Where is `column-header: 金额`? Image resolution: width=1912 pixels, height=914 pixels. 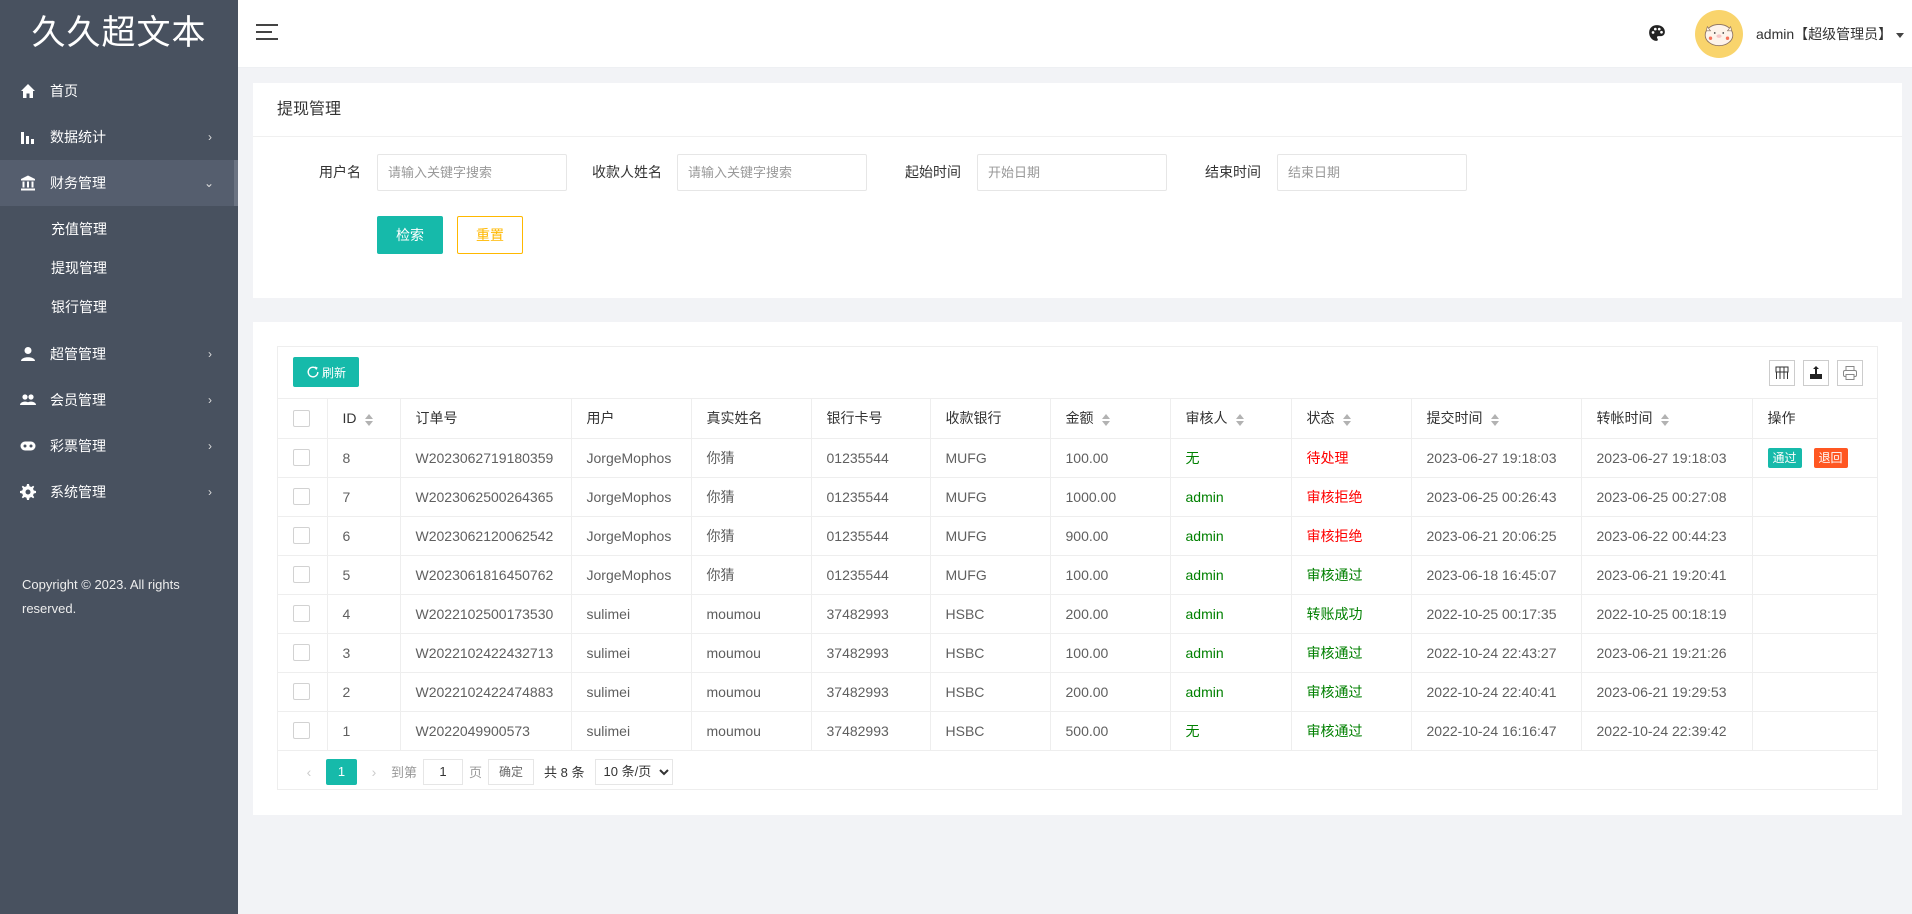 column-header: 金额 is located at coordinates (1110, 419).